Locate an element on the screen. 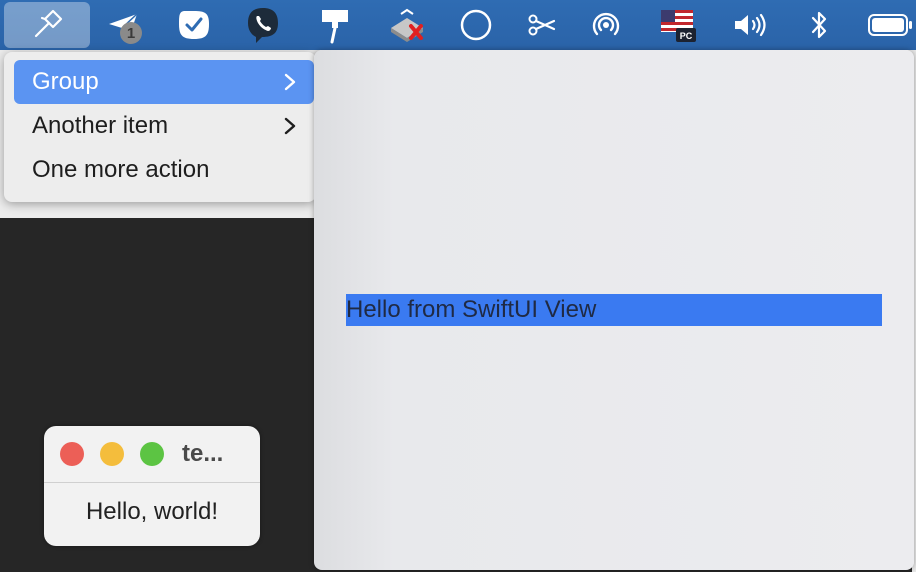 The image size is (916, 572). battery-icon is located at coordinates (890, 25).